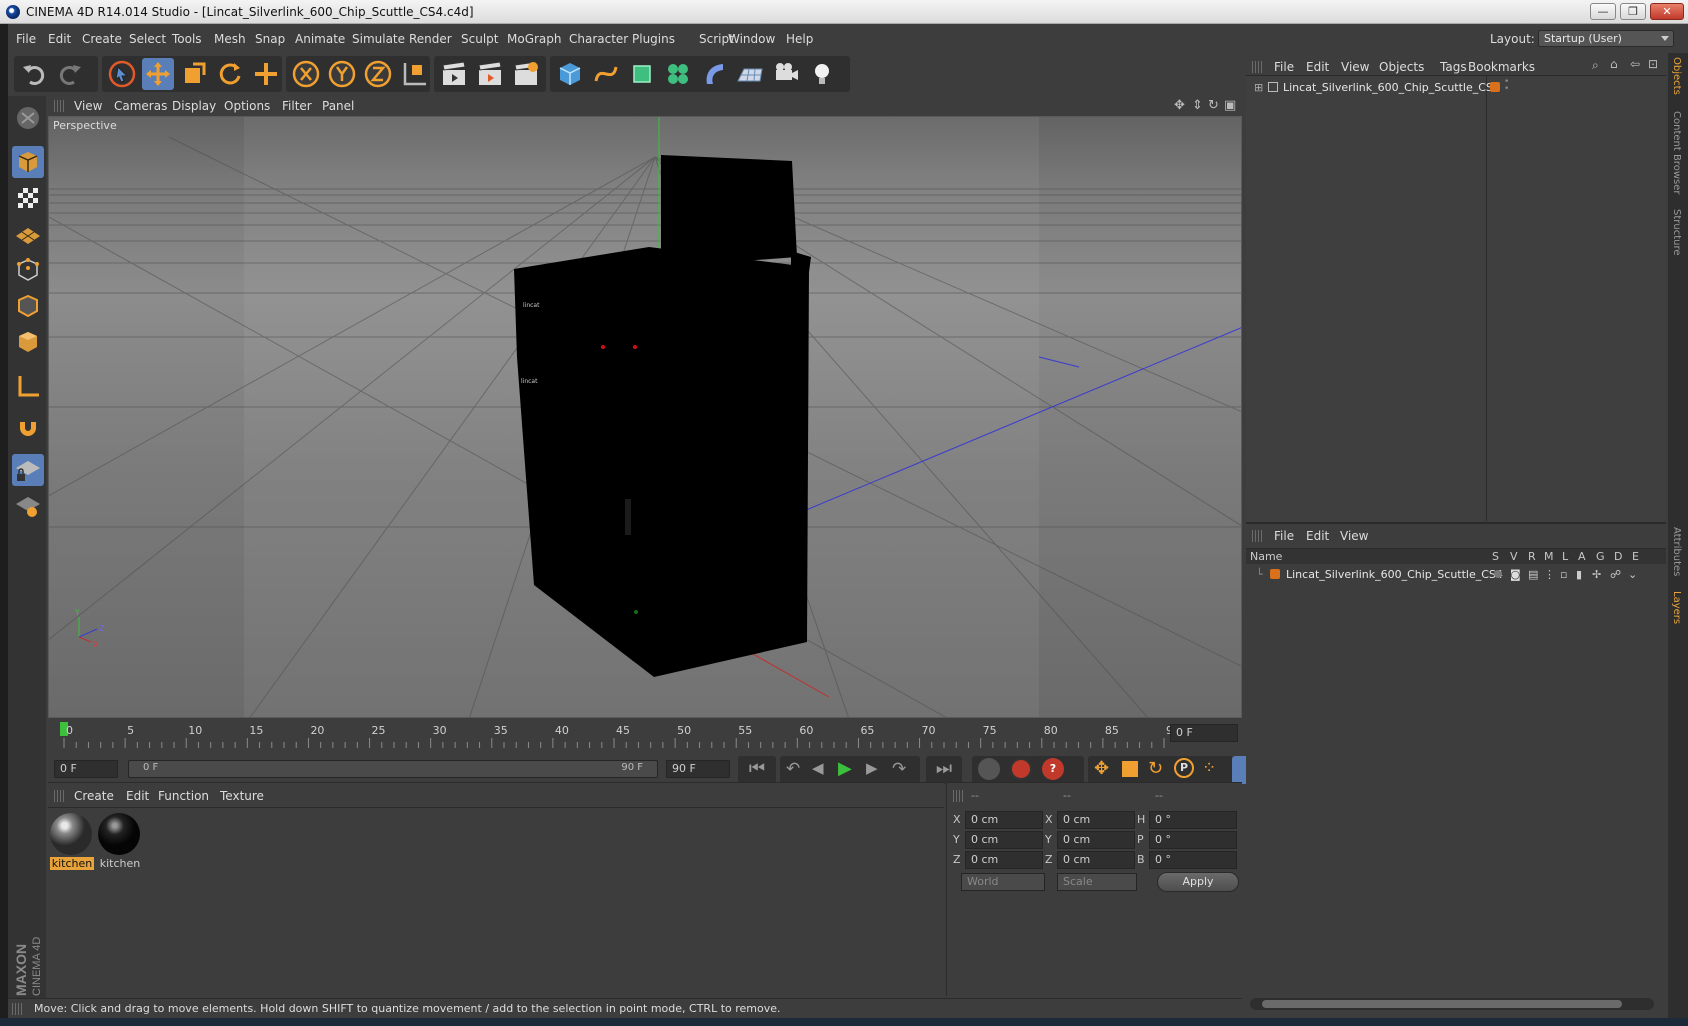  I want to click on previous-key-button: ↶, so click(793, 769).